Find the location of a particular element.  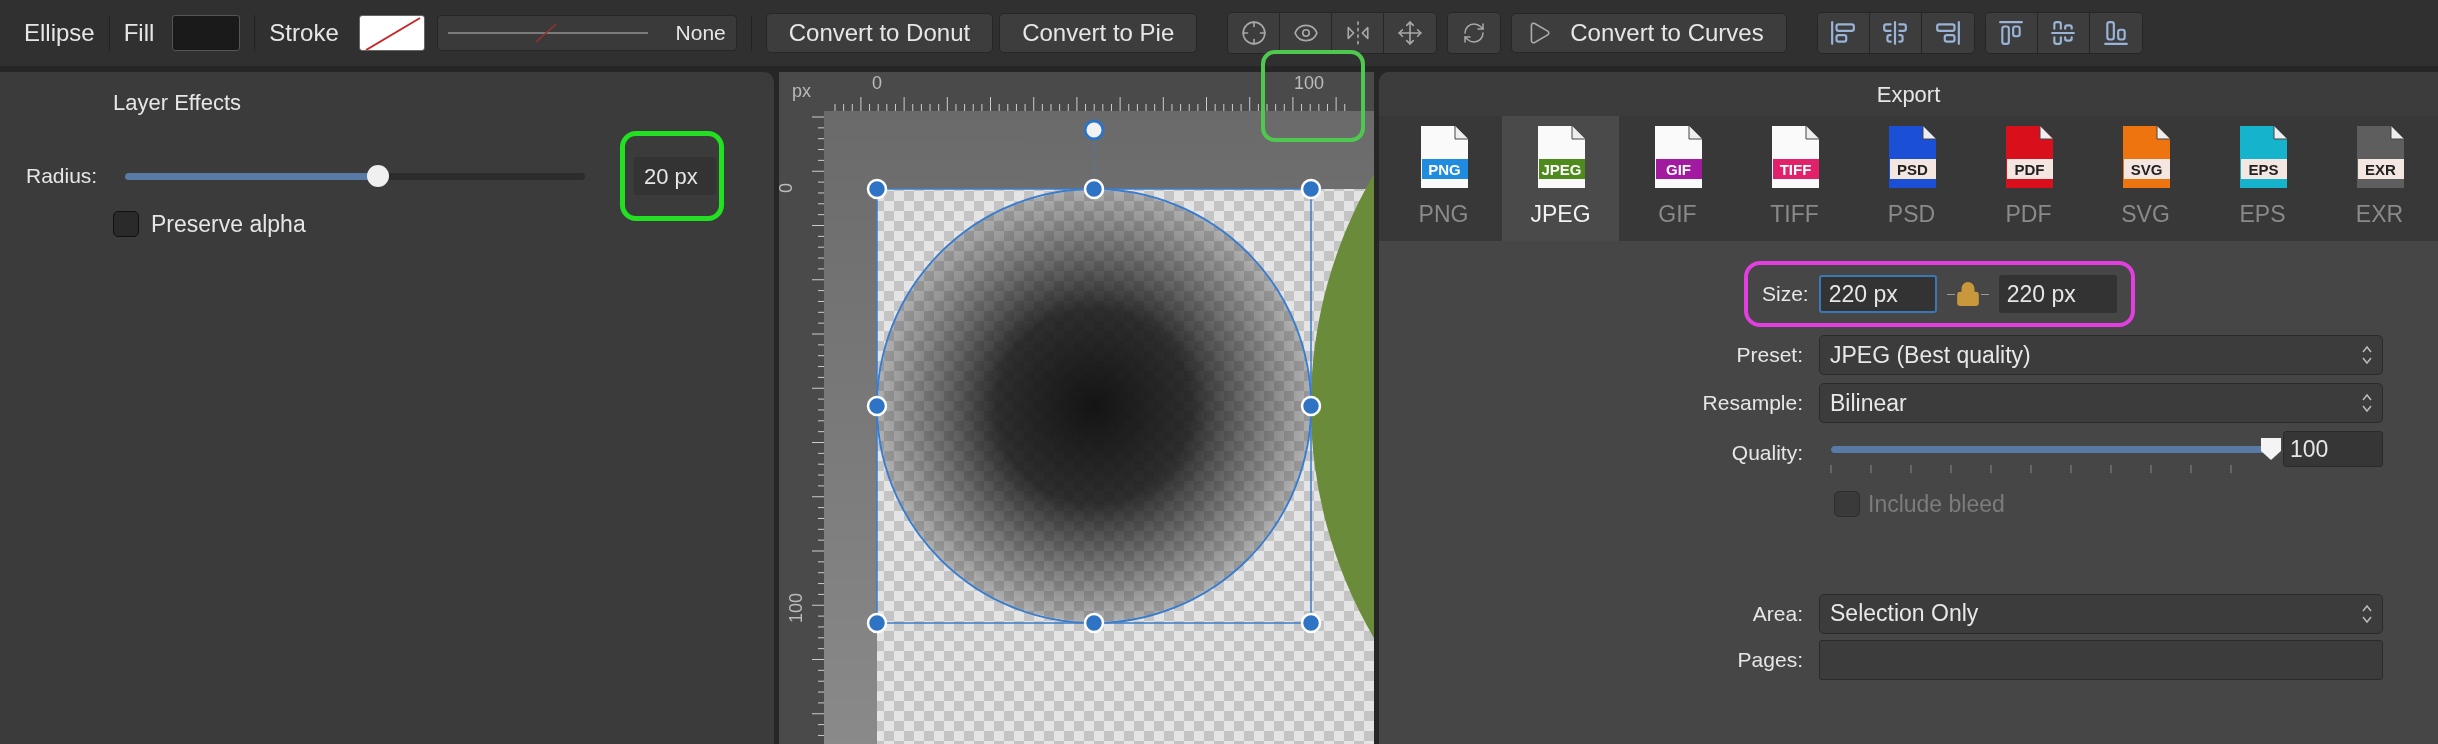

format-tab: GIF GIF is located at coordinates (1677, 178).